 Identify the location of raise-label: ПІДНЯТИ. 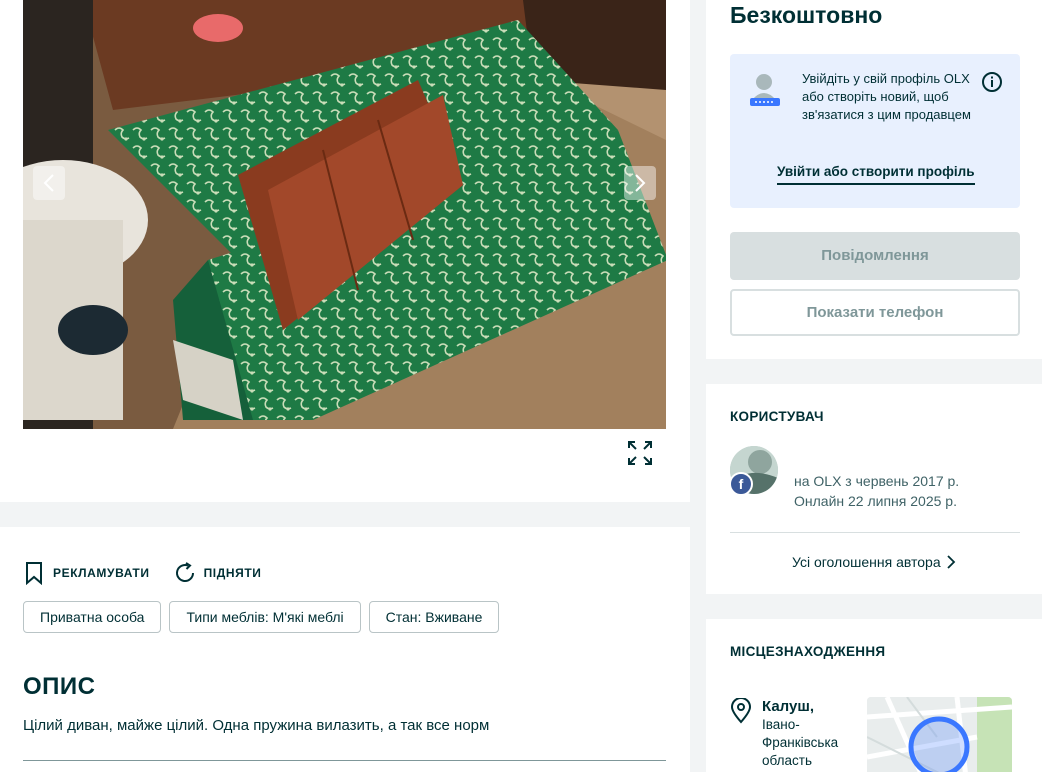
(232, 573).